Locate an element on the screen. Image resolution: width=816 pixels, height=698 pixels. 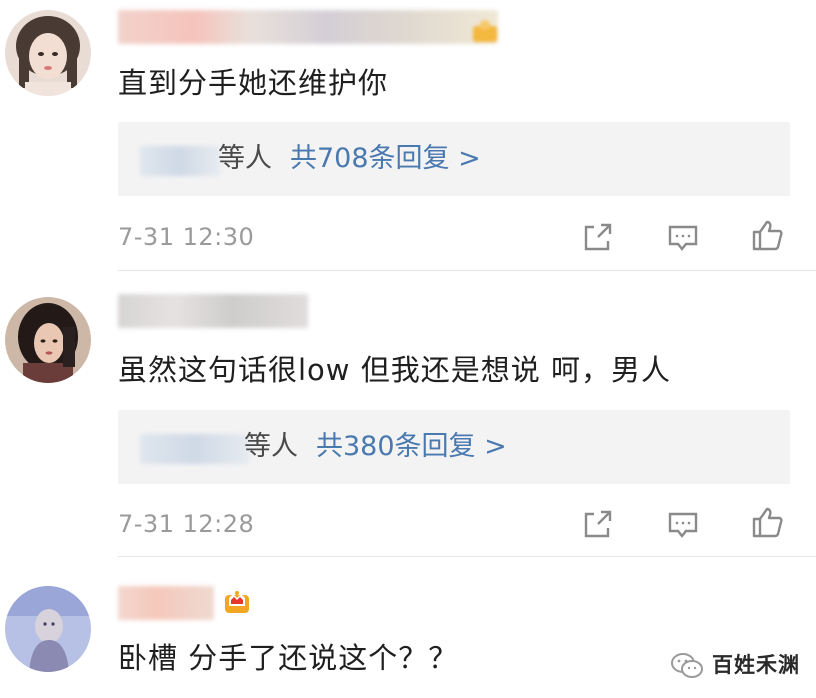
wechat-icon is located at coordinates (687, 665).